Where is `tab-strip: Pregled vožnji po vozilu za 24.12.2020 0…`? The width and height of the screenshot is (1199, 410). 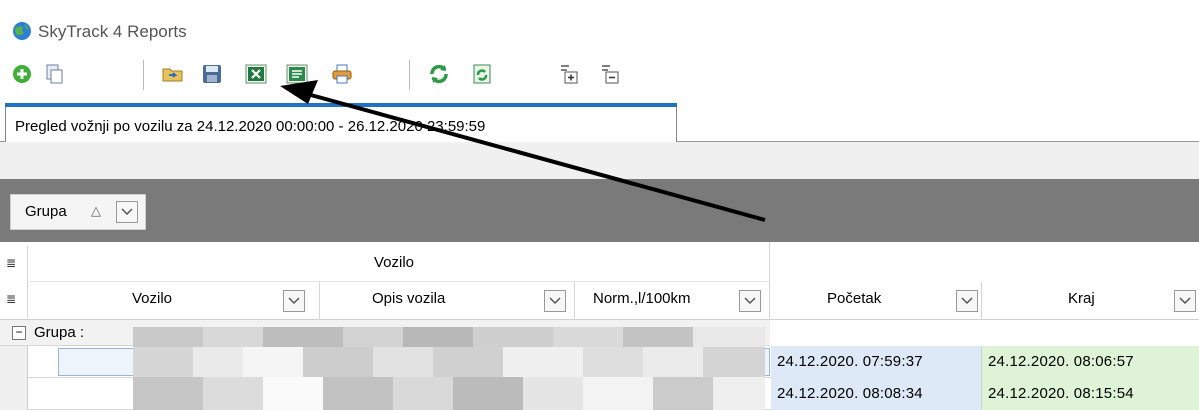 tab-strip: Pregled vožnji po vozilu za 24.12.2020 0… is located at coordinates (599, 121).